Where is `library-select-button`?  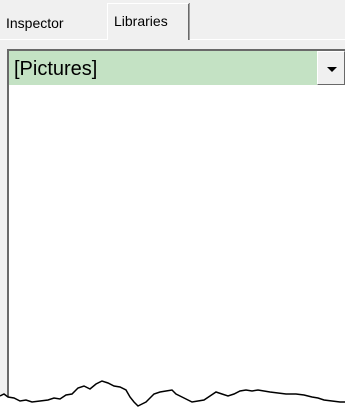
library-select-button is located at coordinates (331, 68).